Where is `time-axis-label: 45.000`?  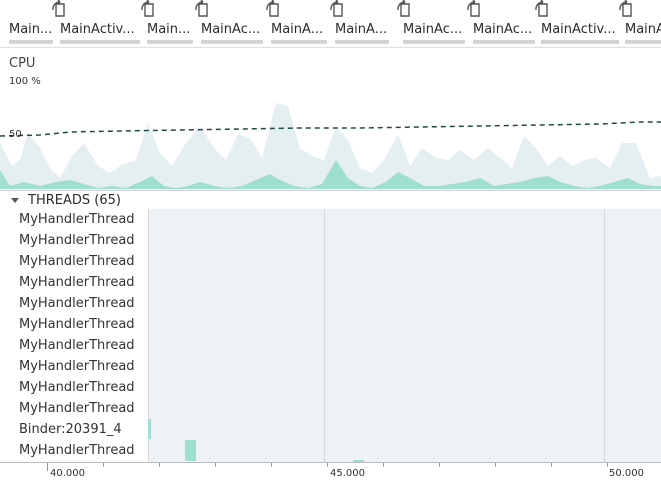 time-axis-label: 45.000 is located at coordinates (347, 473).